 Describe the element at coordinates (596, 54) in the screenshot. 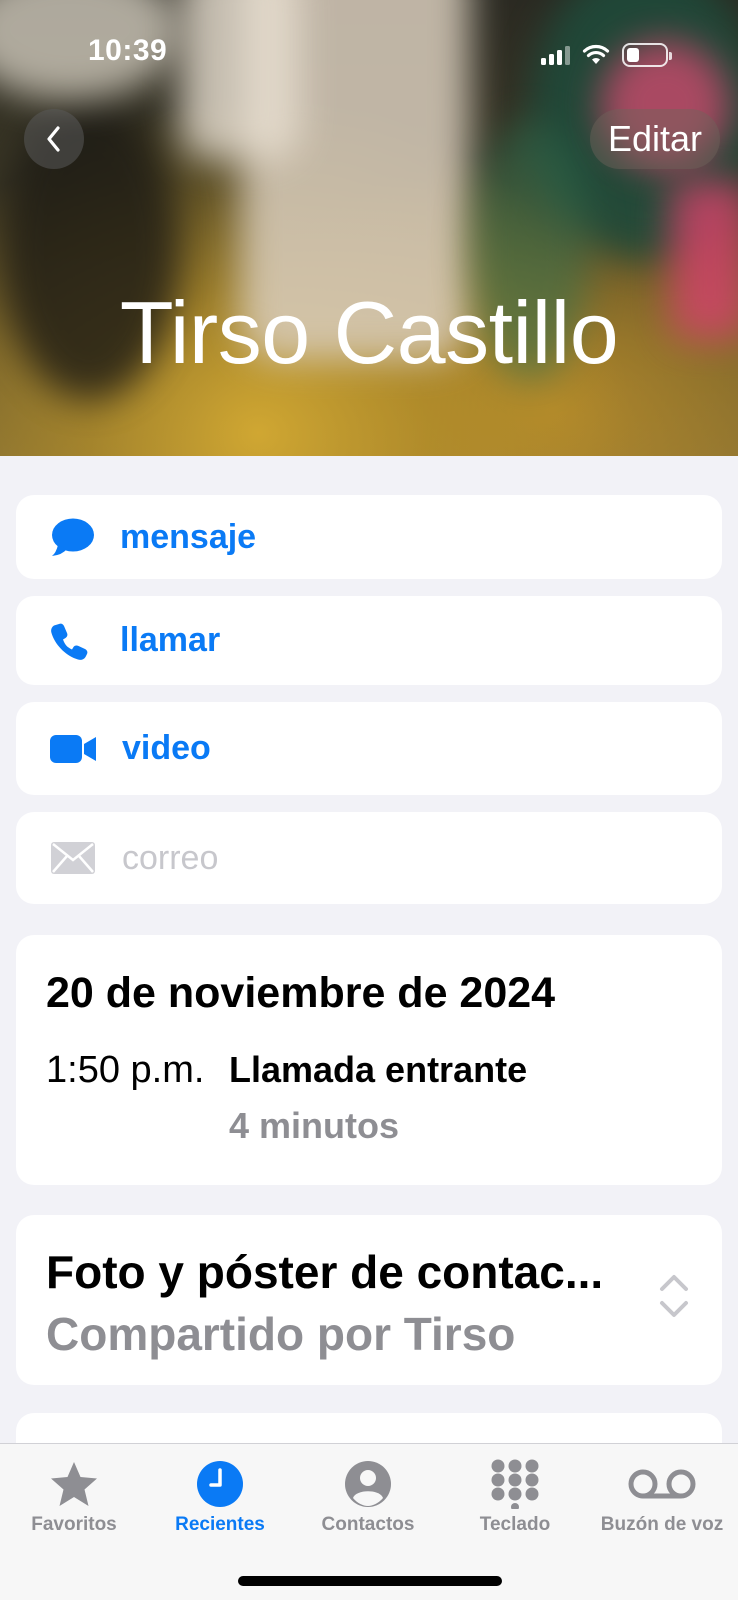

I see `wifi-icon` at that location.